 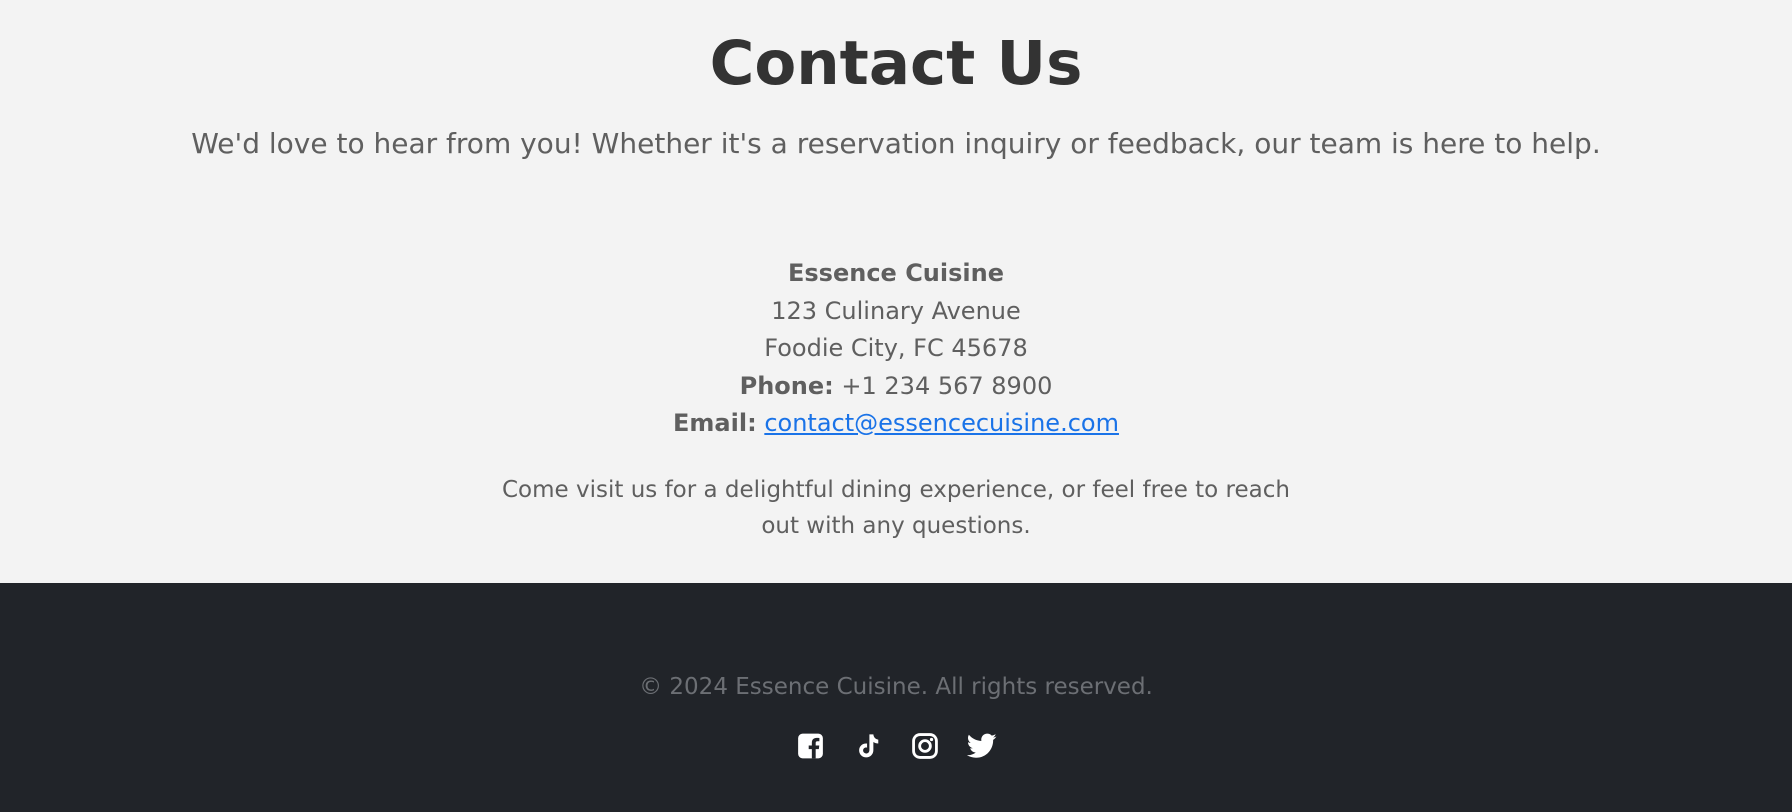 I want to click on phone-line: Phone: +1 234 567 8900, so click(x=896, y=387).